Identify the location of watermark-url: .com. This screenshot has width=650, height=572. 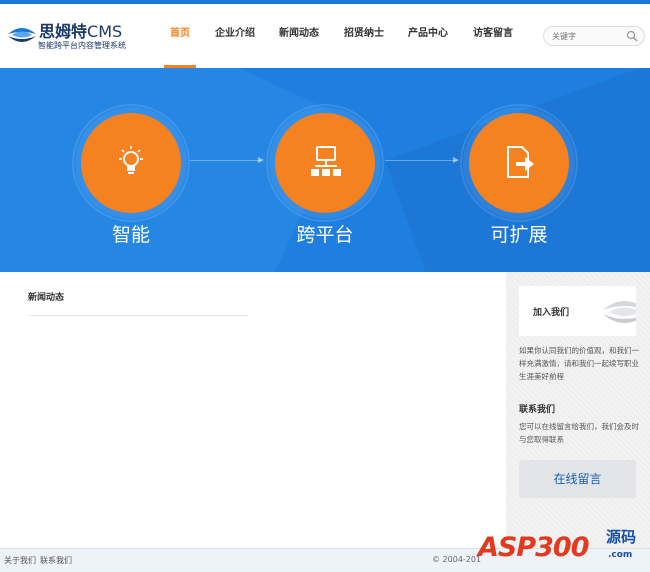
(620, 555).